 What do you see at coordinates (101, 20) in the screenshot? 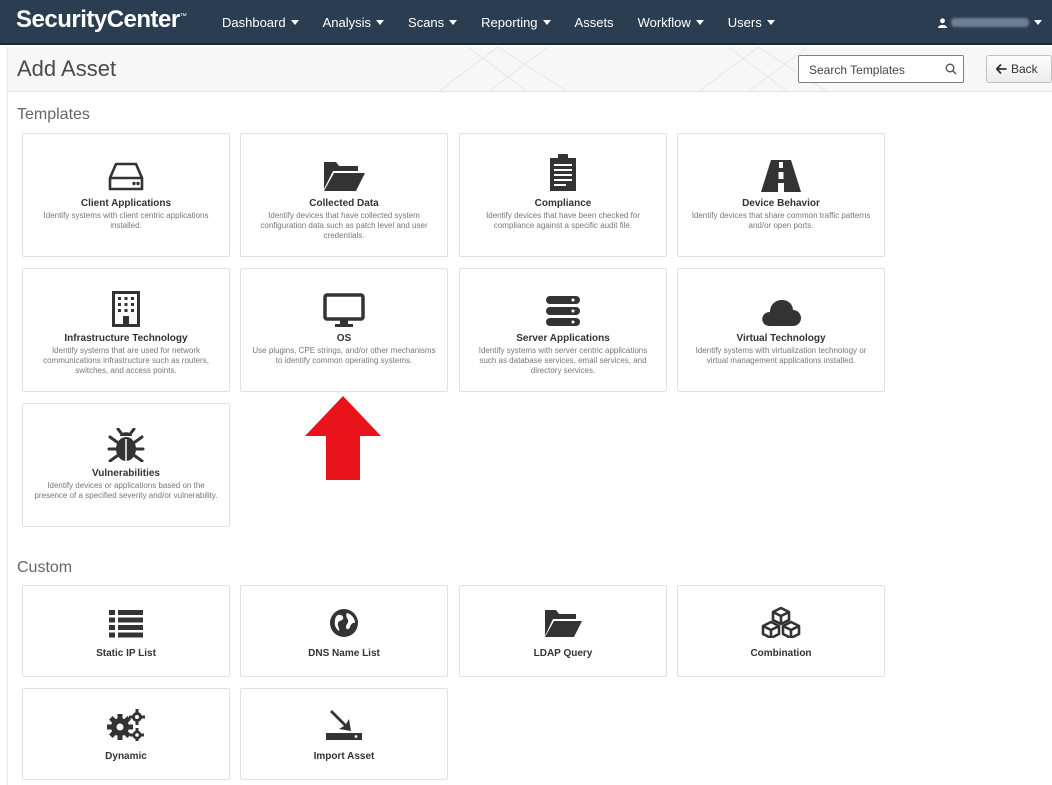
I see `brand-logo: SecurityCenter™` at bounding box center [101, 20].